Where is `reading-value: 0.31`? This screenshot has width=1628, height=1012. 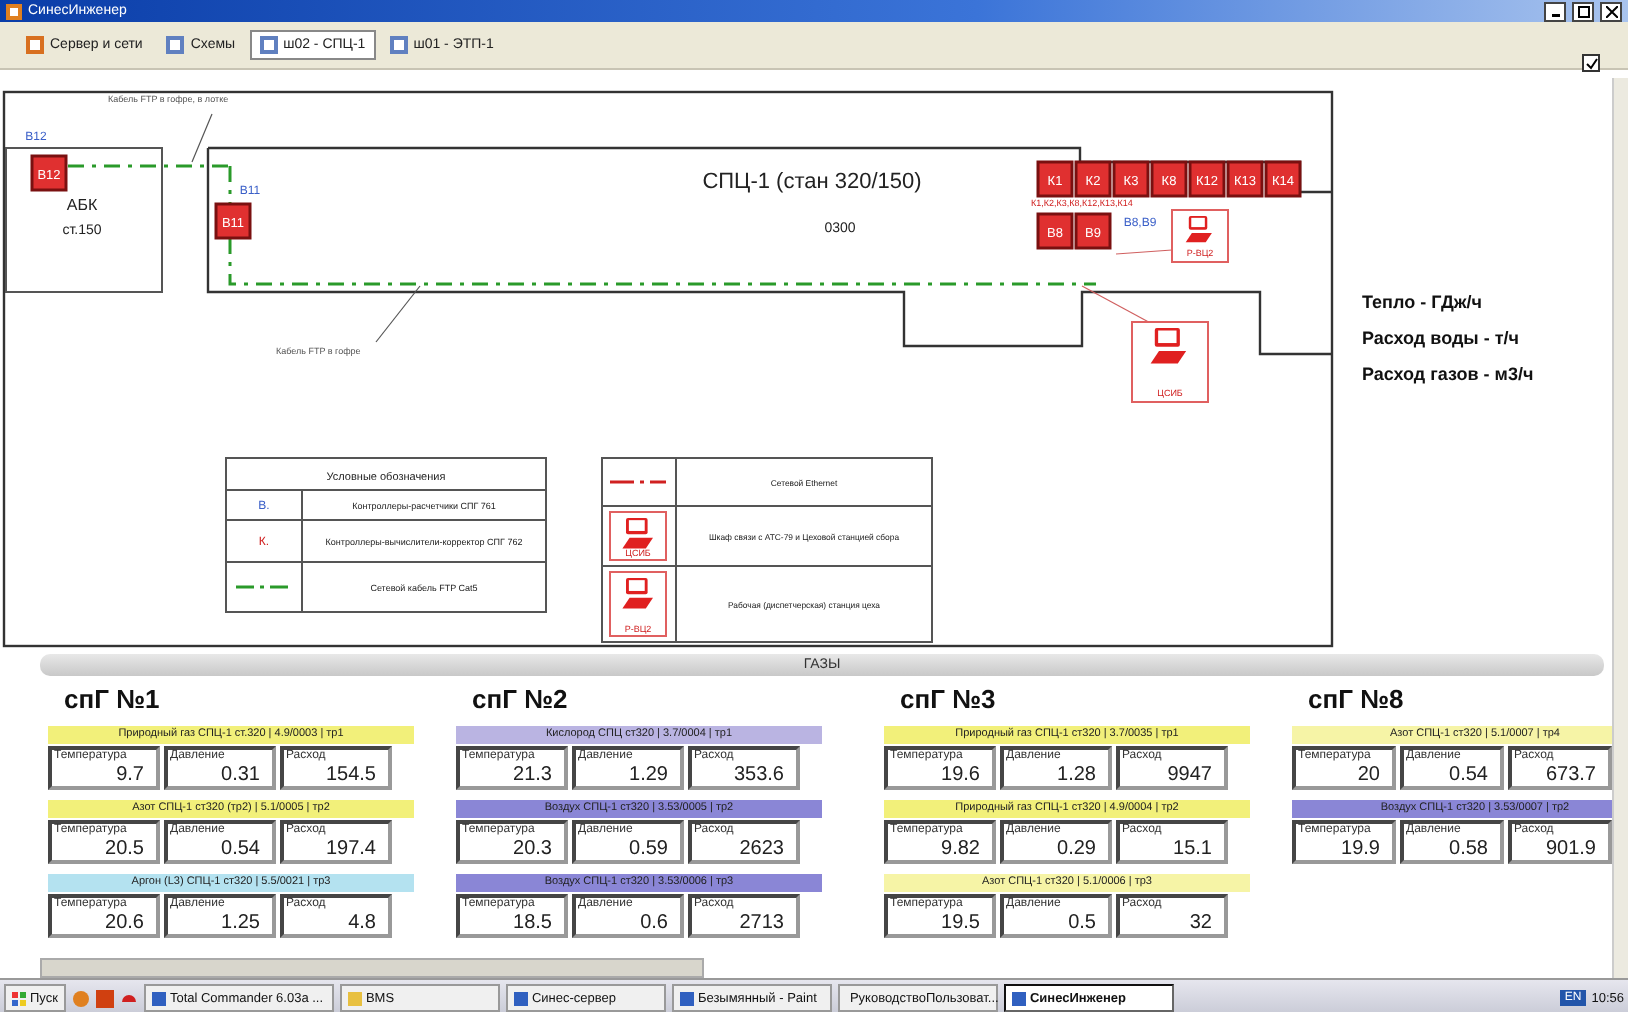 reading-value: 0.31 is located at coordinates (240, 775).